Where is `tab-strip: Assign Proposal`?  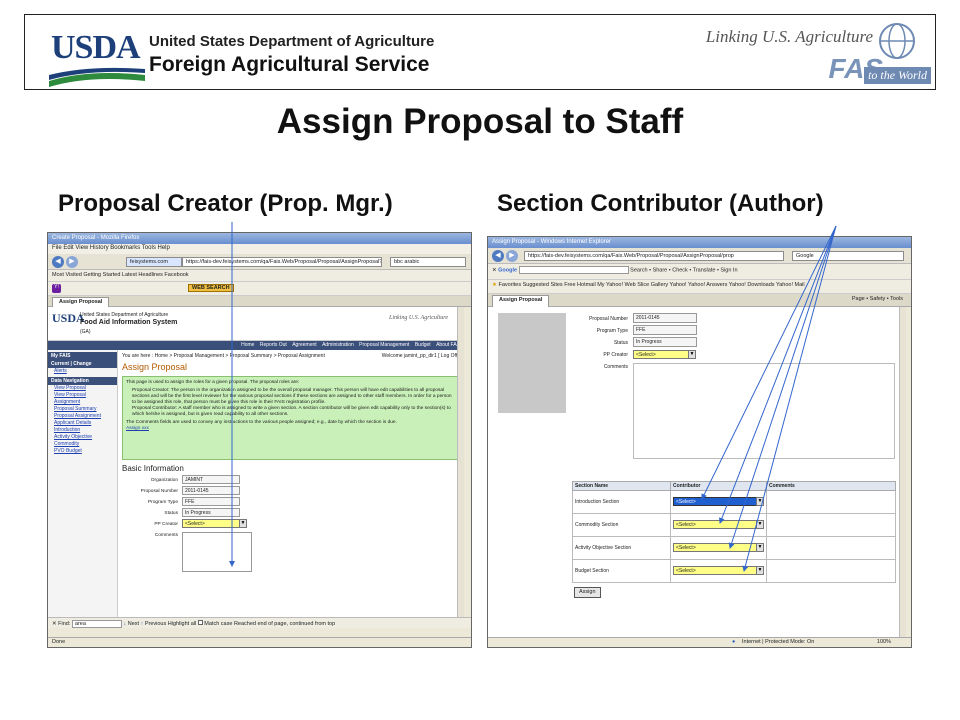 tab-strip: Assign Proposal is located at coordinates (259, 301).